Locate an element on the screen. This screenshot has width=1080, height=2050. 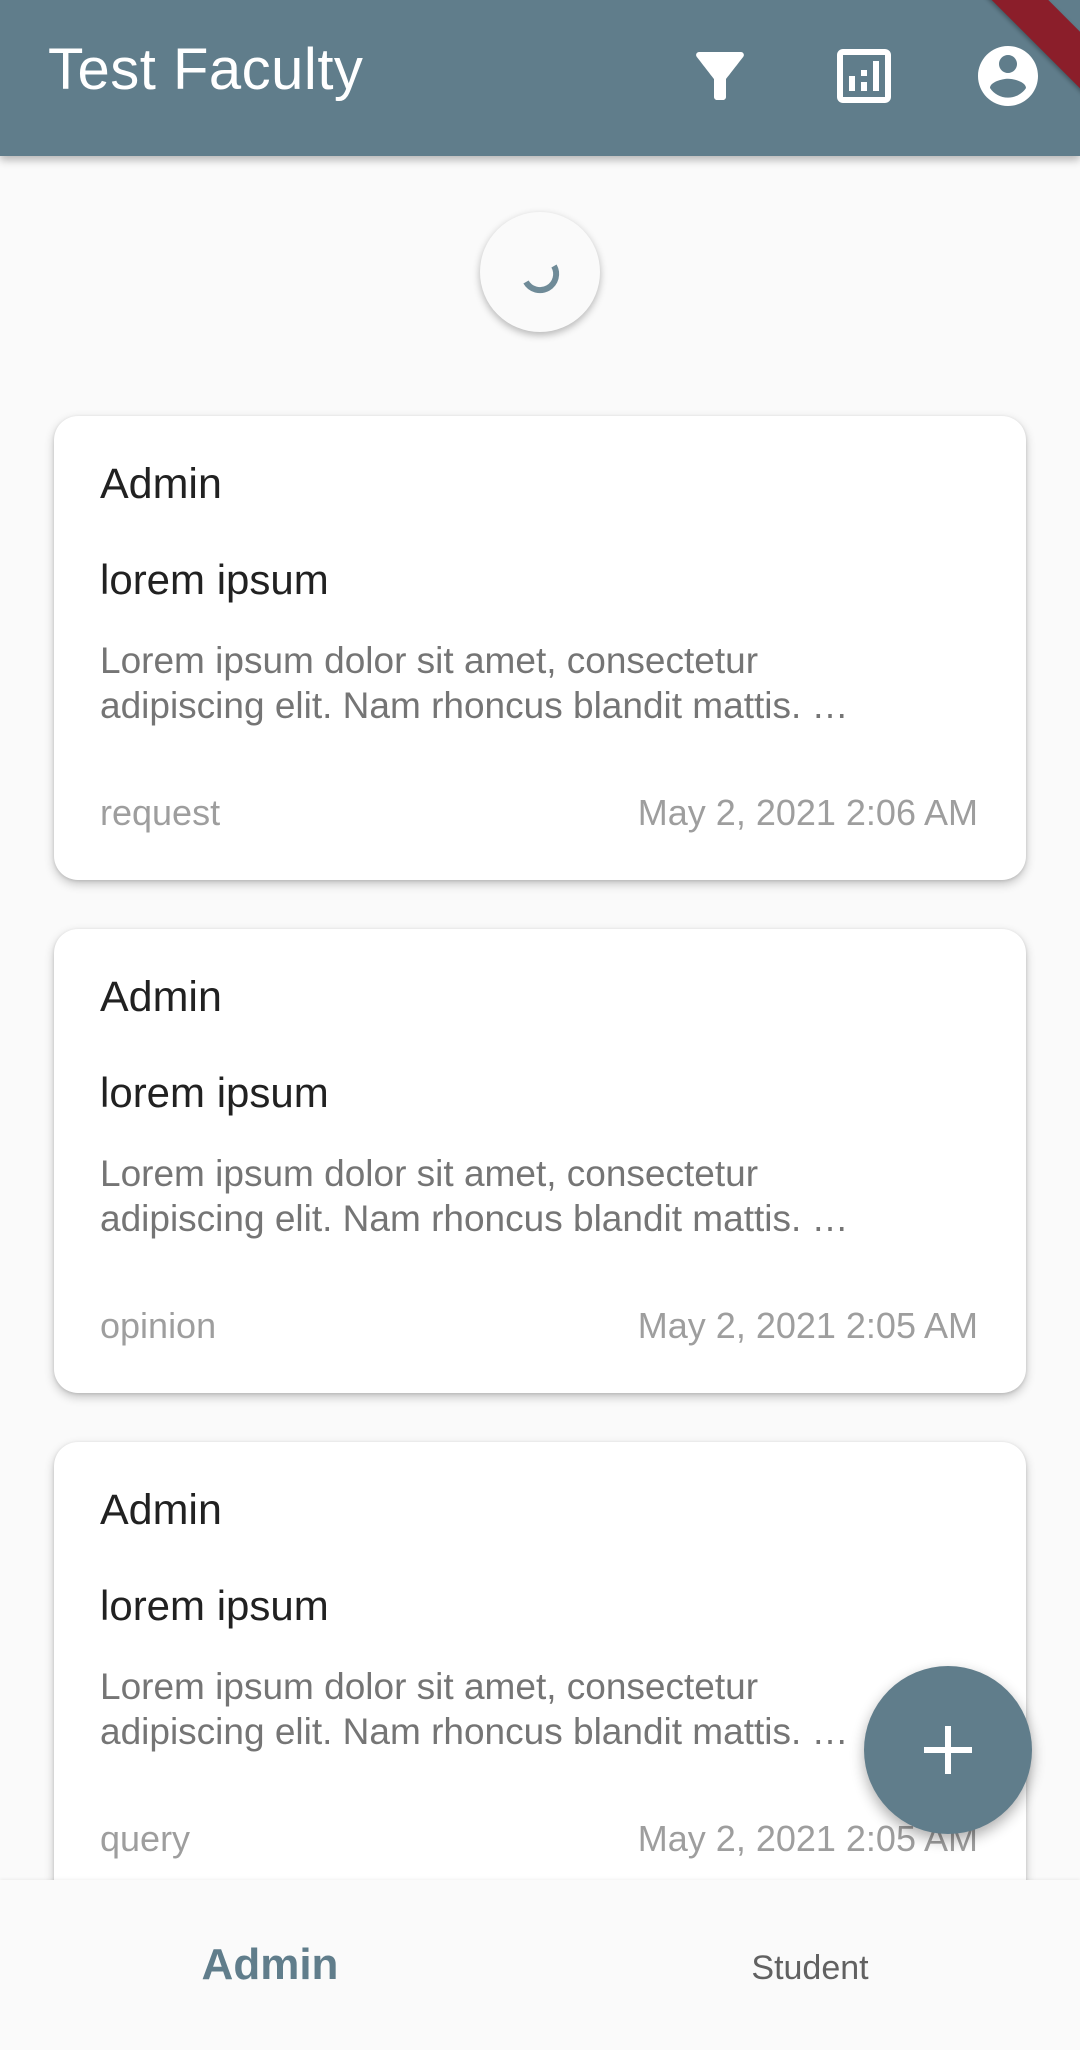
add-post-button is located at coordinates (948, 1750).